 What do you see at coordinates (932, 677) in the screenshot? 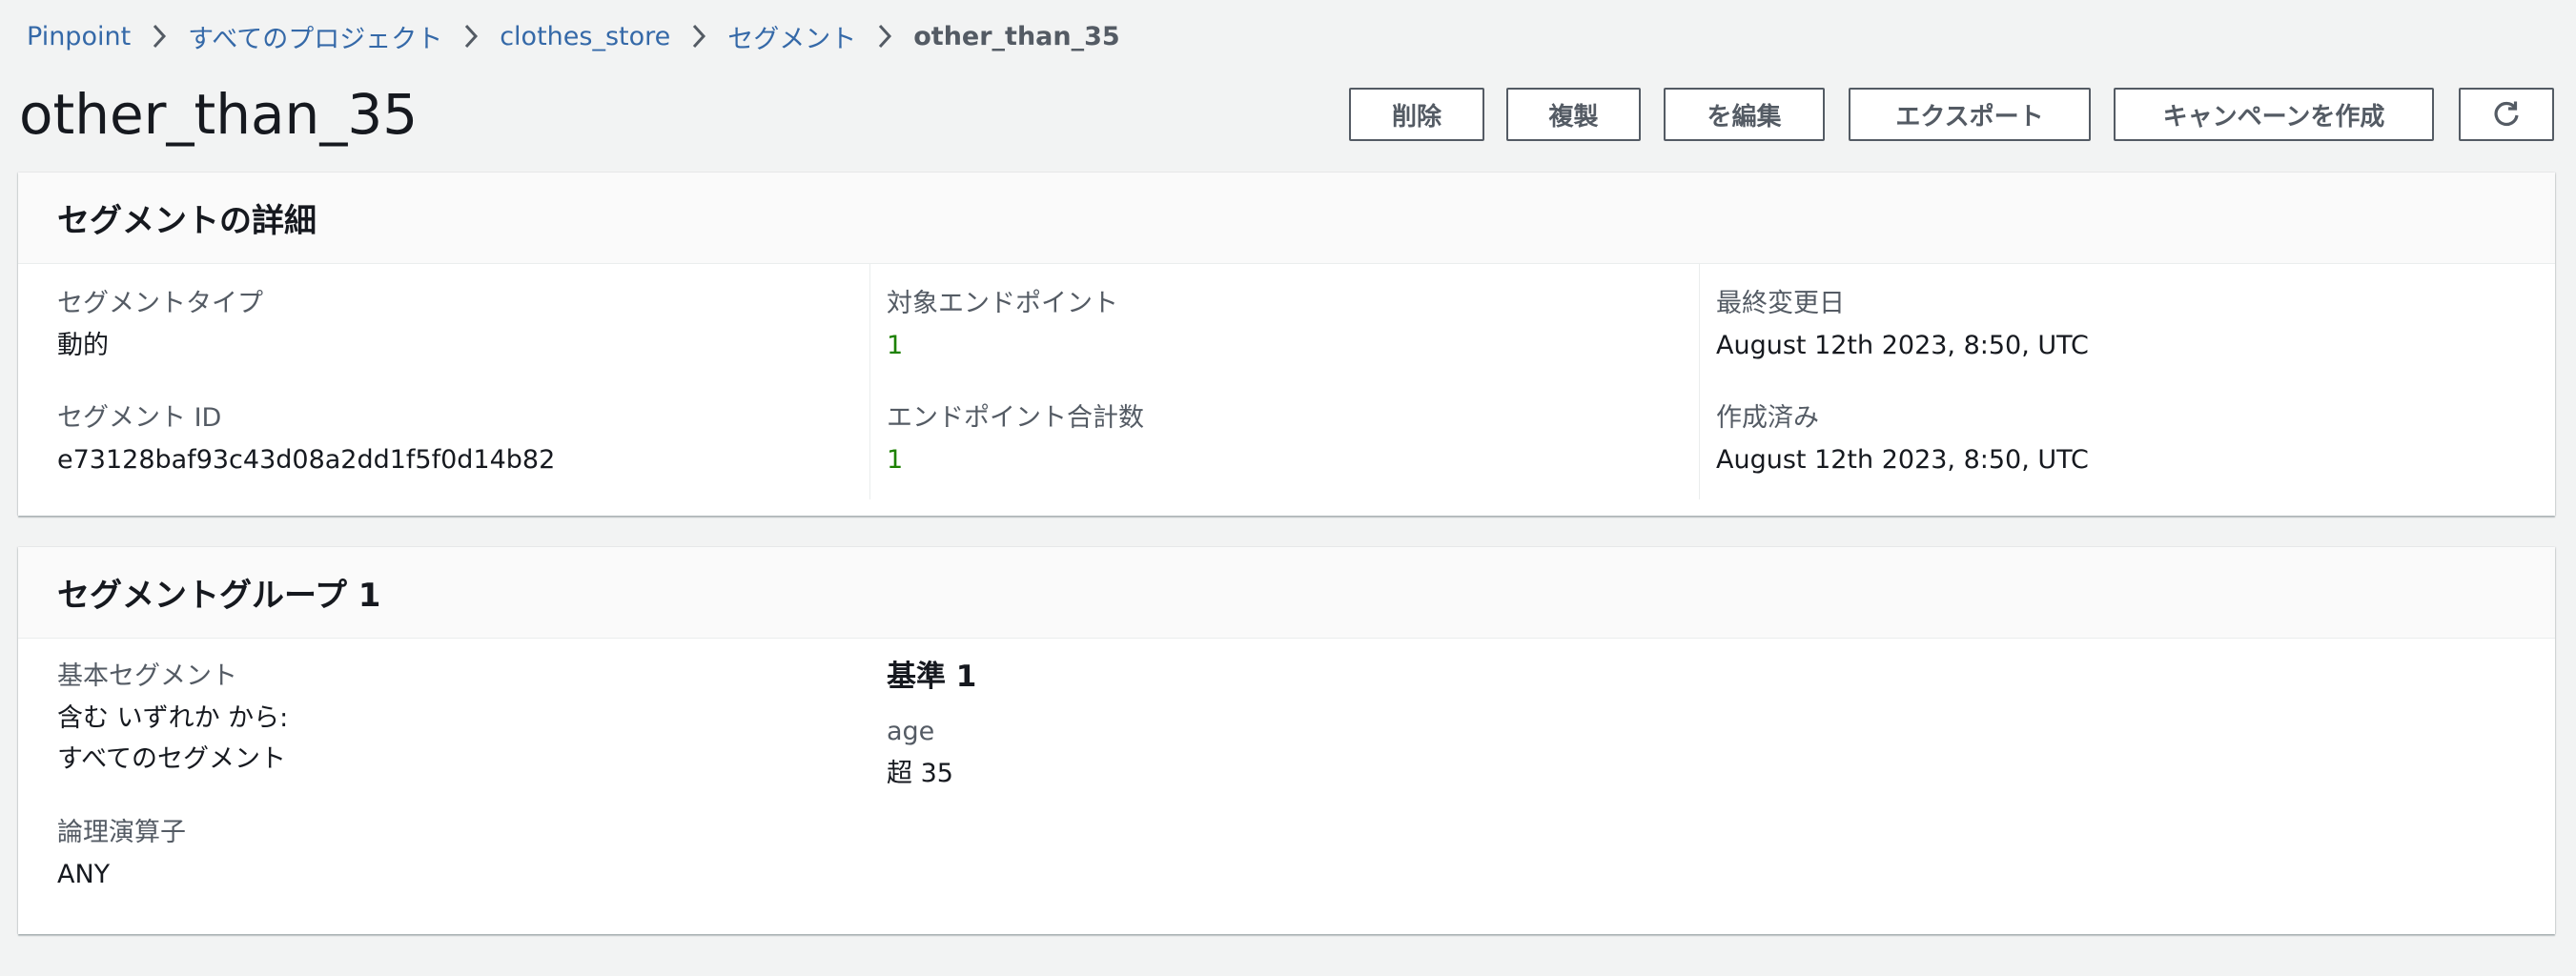
I see `criteria-title: 基準 1` at bounding box center [932, 677].